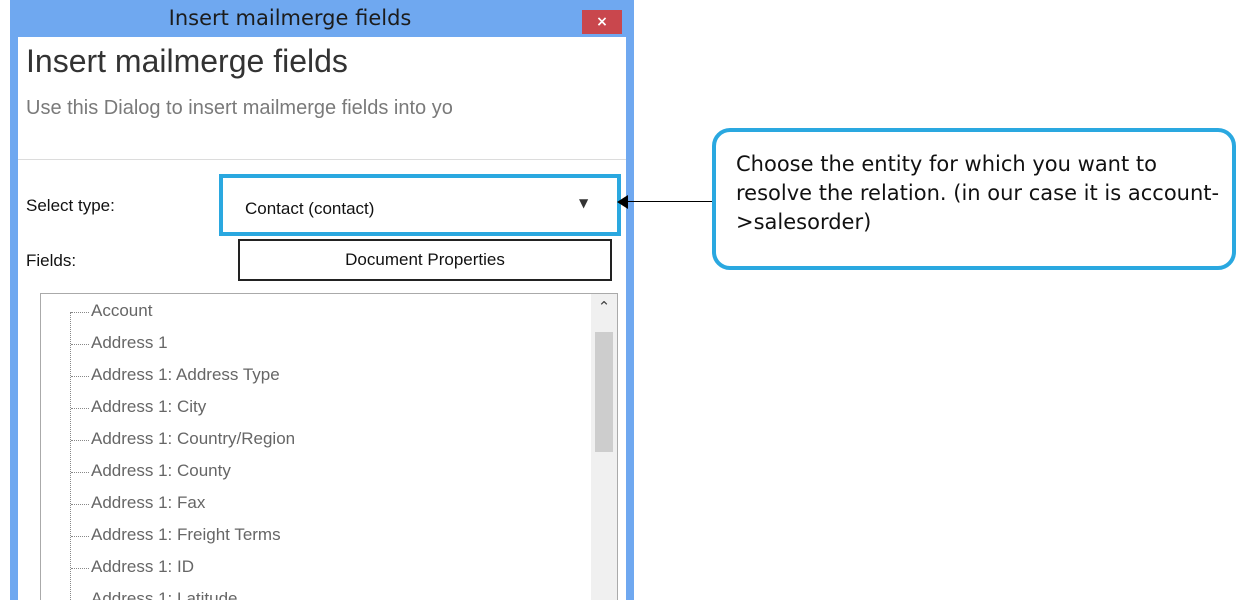 The width and height of the screenshot is (1242, 600). I want to click on document-properties-button: Document Properties, so click(425, 260).